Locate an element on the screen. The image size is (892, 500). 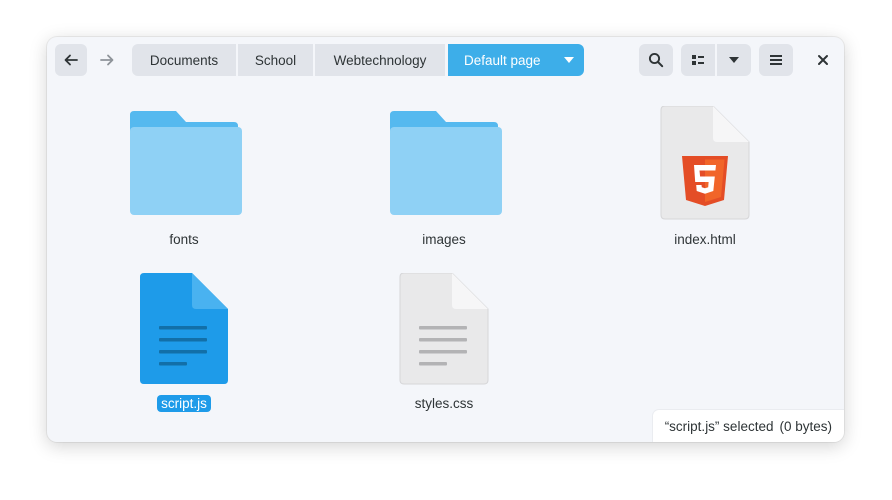
search-button is located at coordinates (656, 60).